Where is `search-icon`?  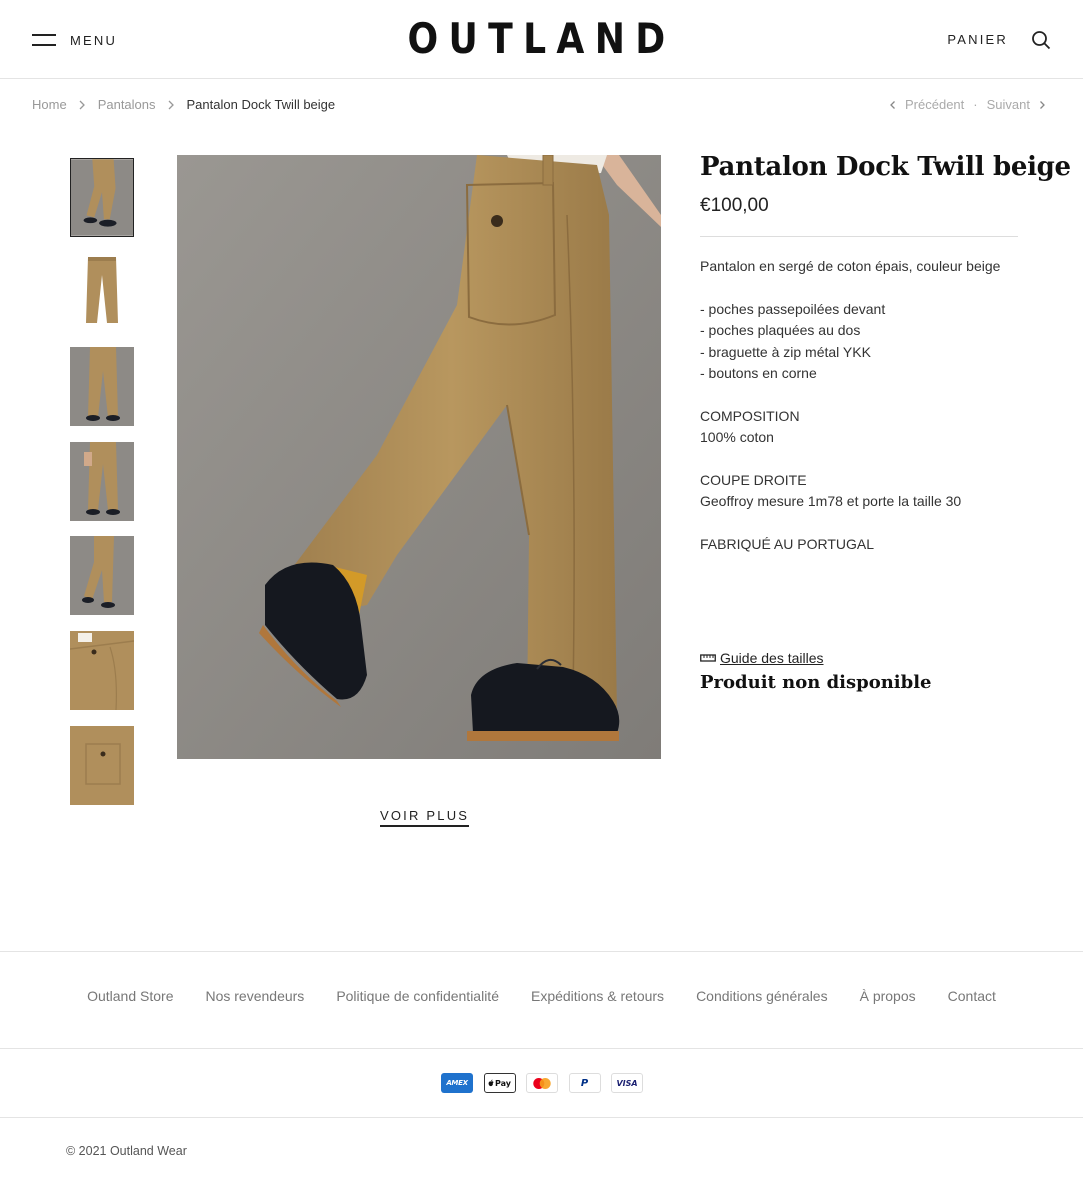
search-icon is located at coordinates (1041, 40).